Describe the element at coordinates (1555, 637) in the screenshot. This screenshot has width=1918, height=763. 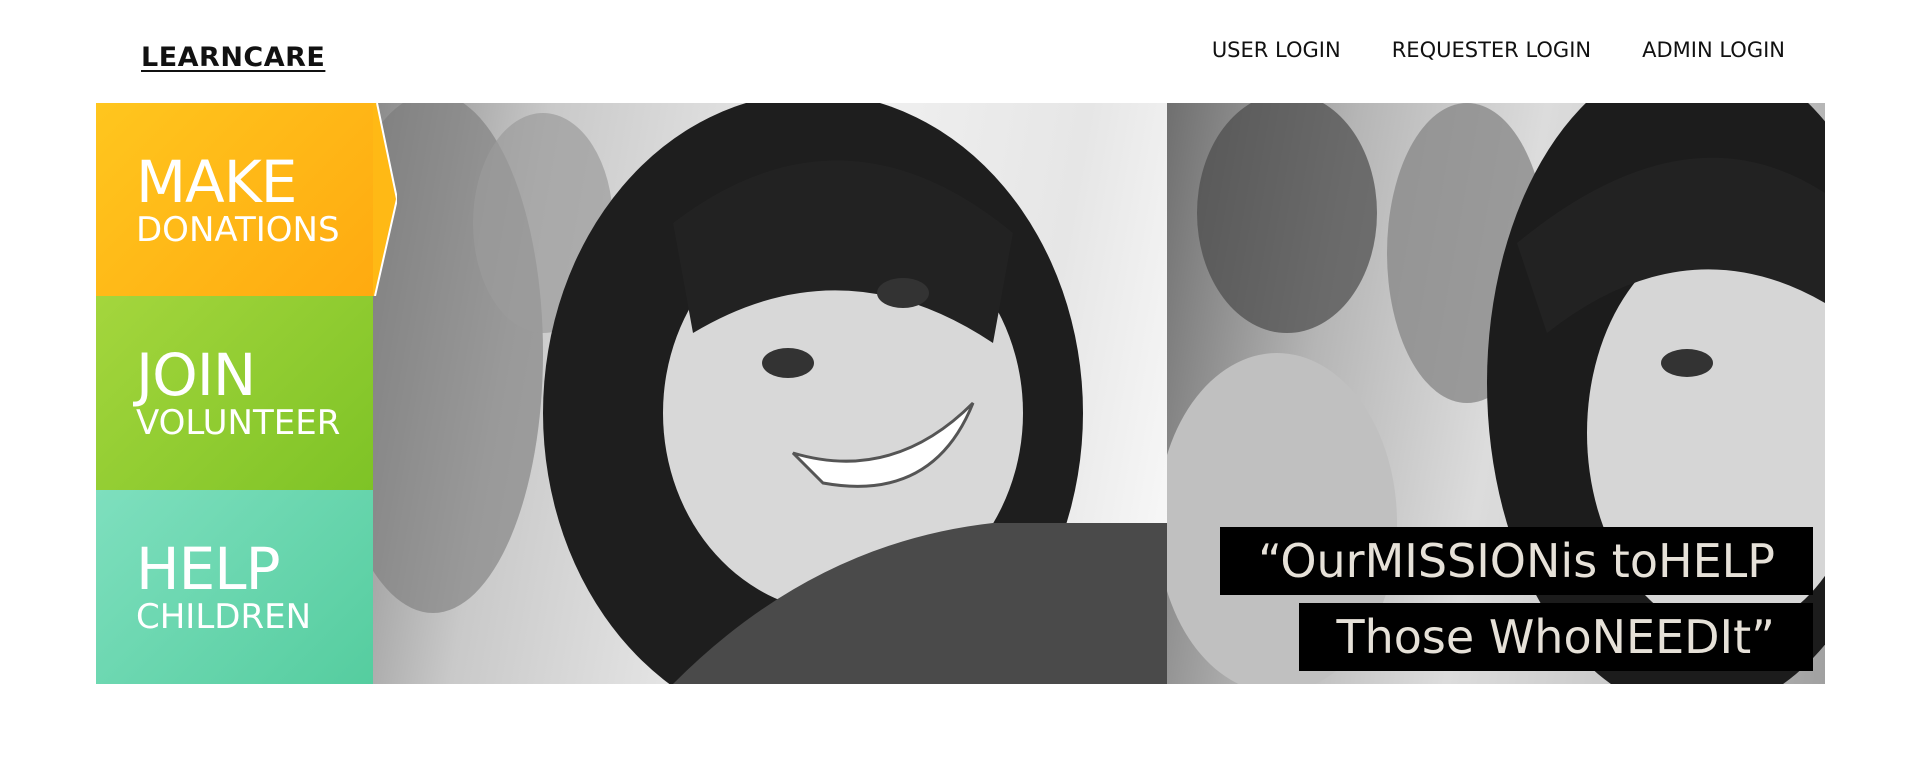
I see `mission-quote-line-2: Those WhoNEEDIt”` at that location.